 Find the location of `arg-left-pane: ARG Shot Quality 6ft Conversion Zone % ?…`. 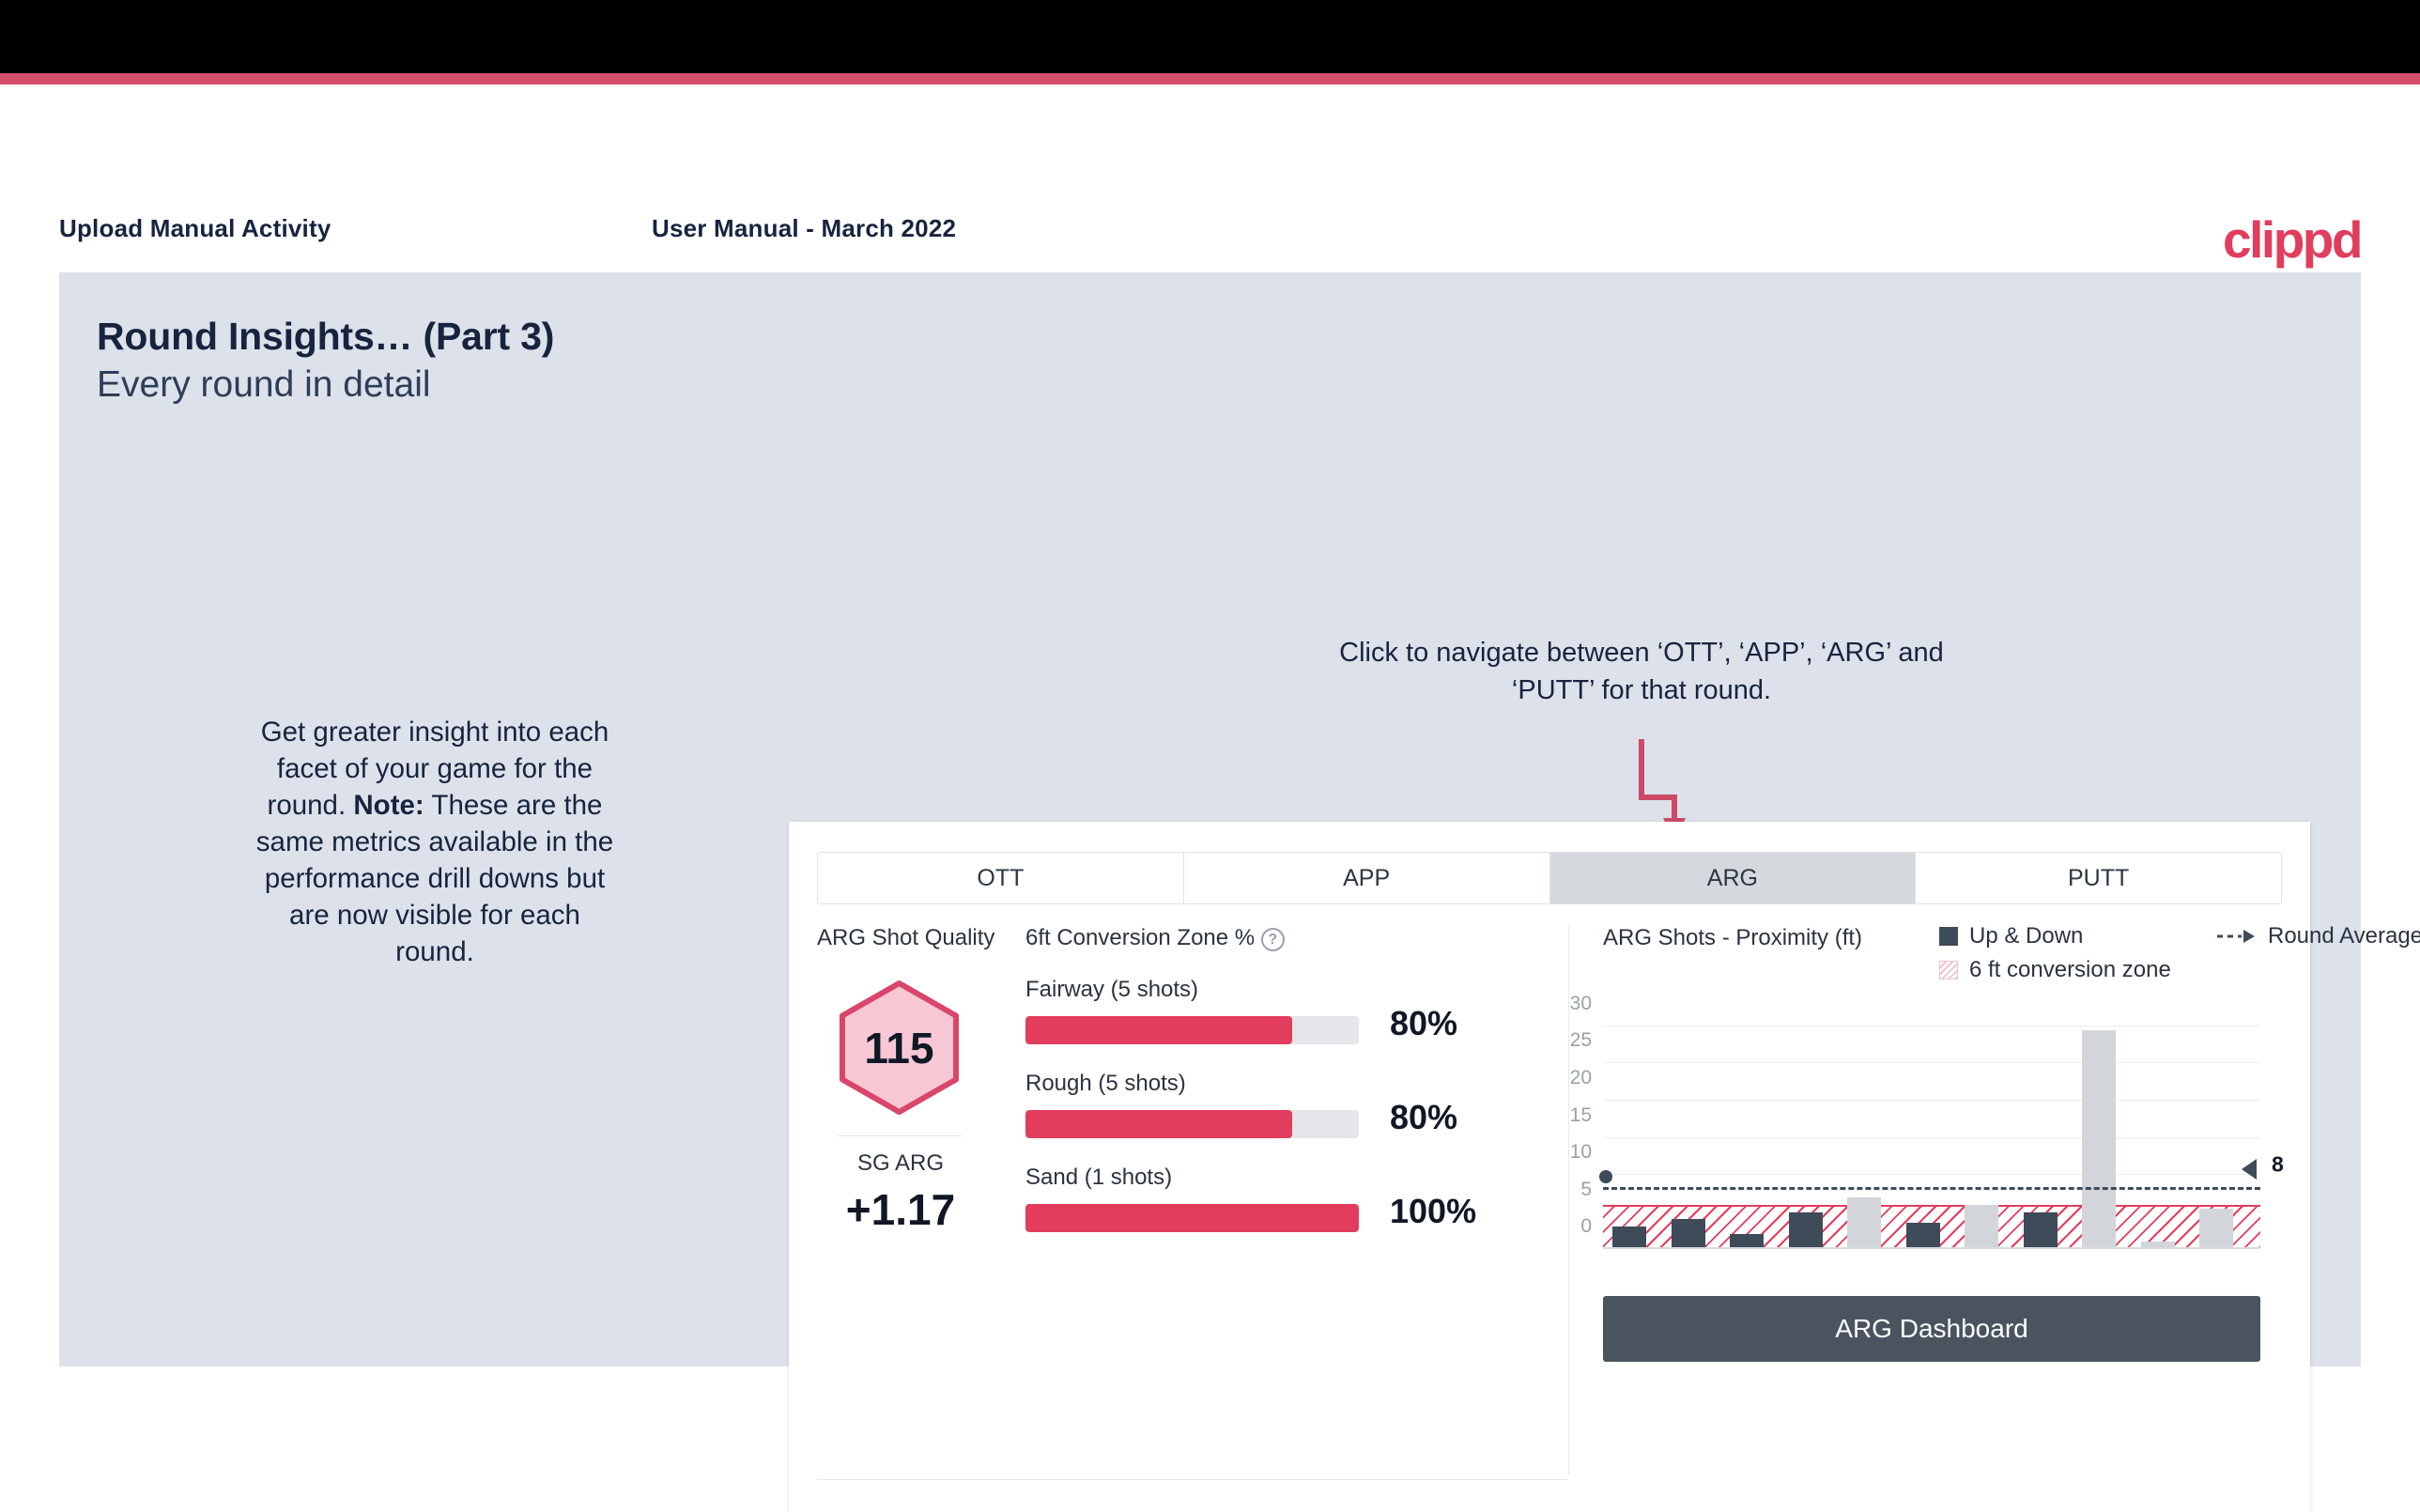

arg-left-pane: ARG Shot Quality 6ft Conversion Zone % ?… is located at coordinates (1192, 1219).